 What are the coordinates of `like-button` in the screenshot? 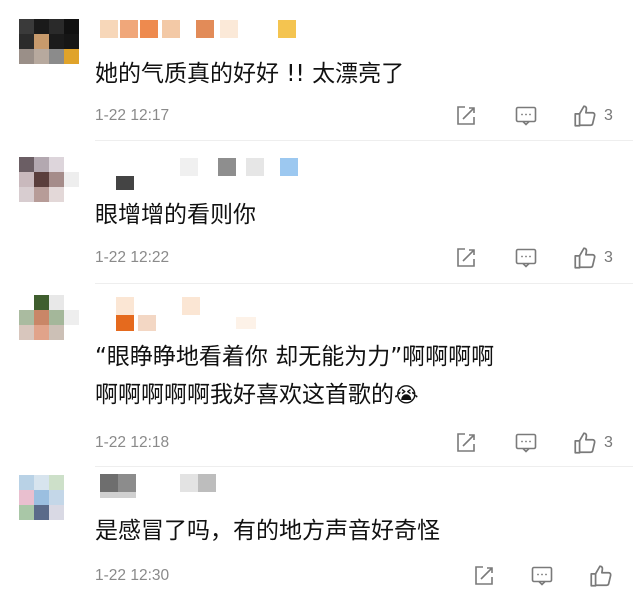 It's located at (601, 576).